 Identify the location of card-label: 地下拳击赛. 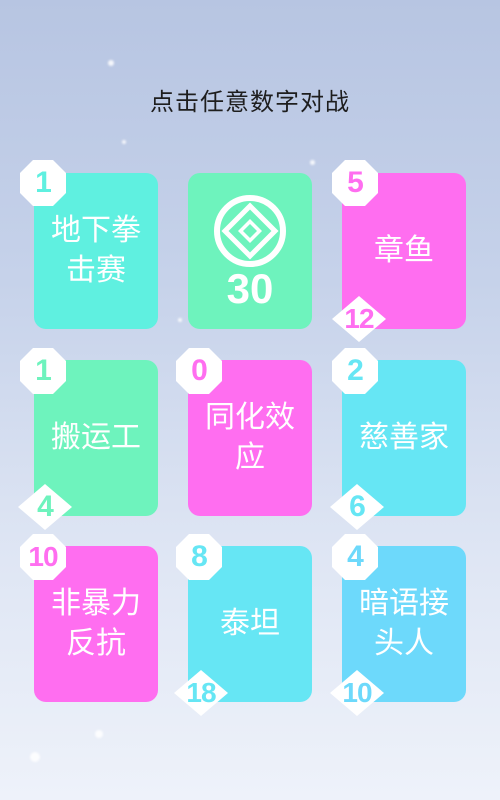
(96, 250).